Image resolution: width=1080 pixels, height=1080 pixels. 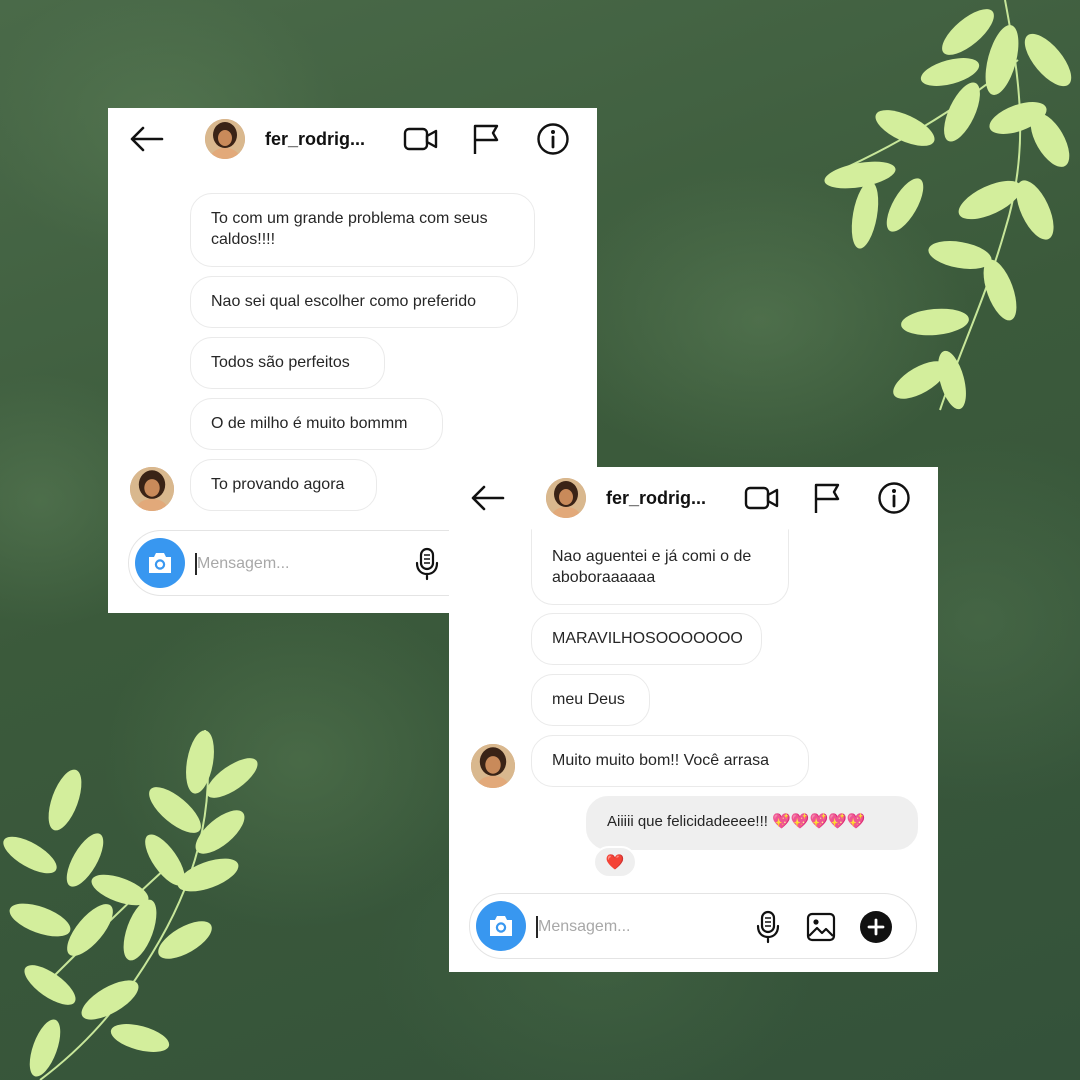 What do you see at coordinates (752, 823) in the screenshot?
I see `outgoing-message: Aiiiii que felicidadeeee!!! 💖💖💖💖💖` at bounding box center [752, 823].